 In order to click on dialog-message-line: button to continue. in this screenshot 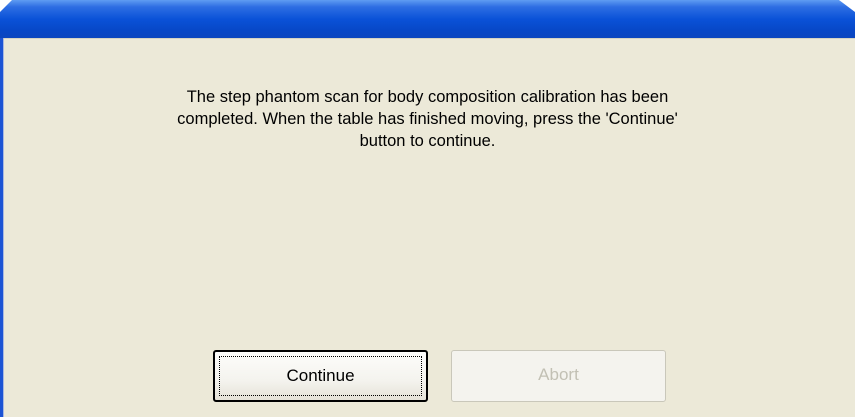, I will do `click(427, 141)`.